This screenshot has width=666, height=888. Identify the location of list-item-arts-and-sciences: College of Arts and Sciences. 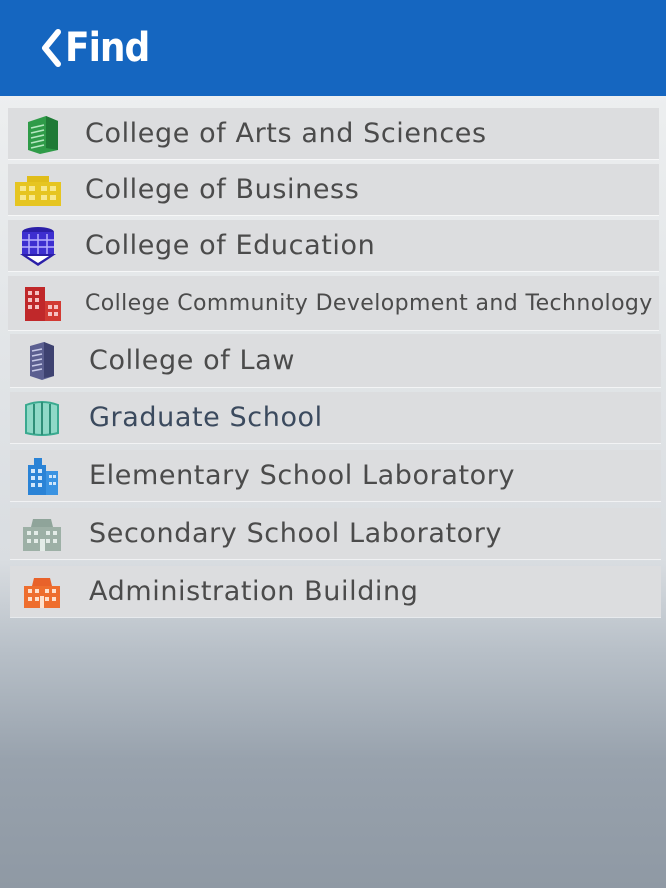
(333, 133).